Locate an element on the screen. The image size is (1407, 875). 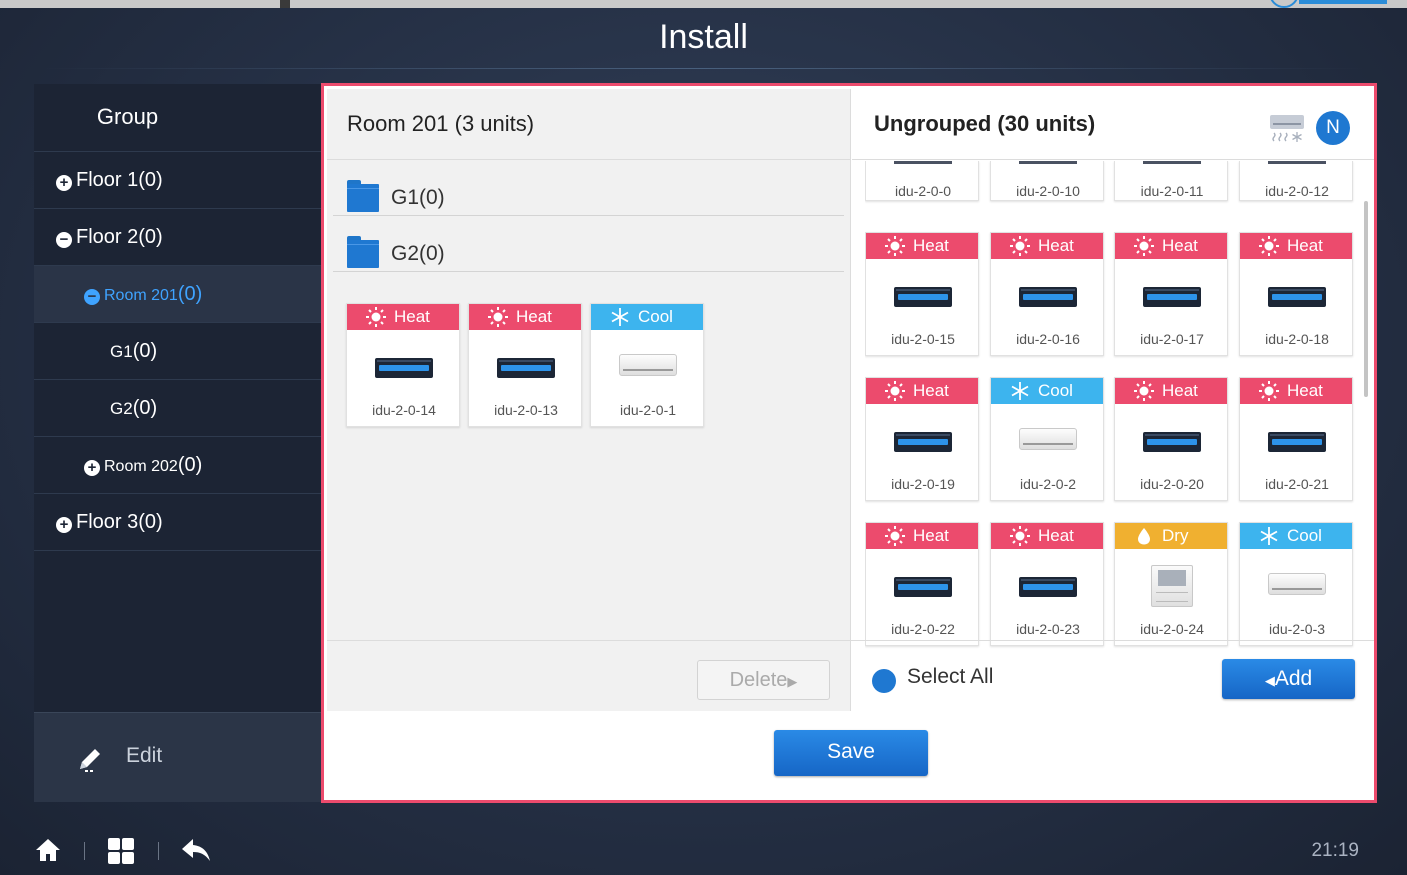
unit-card: Cool idu-2-0-2 is located at coordinates (1047, 439).